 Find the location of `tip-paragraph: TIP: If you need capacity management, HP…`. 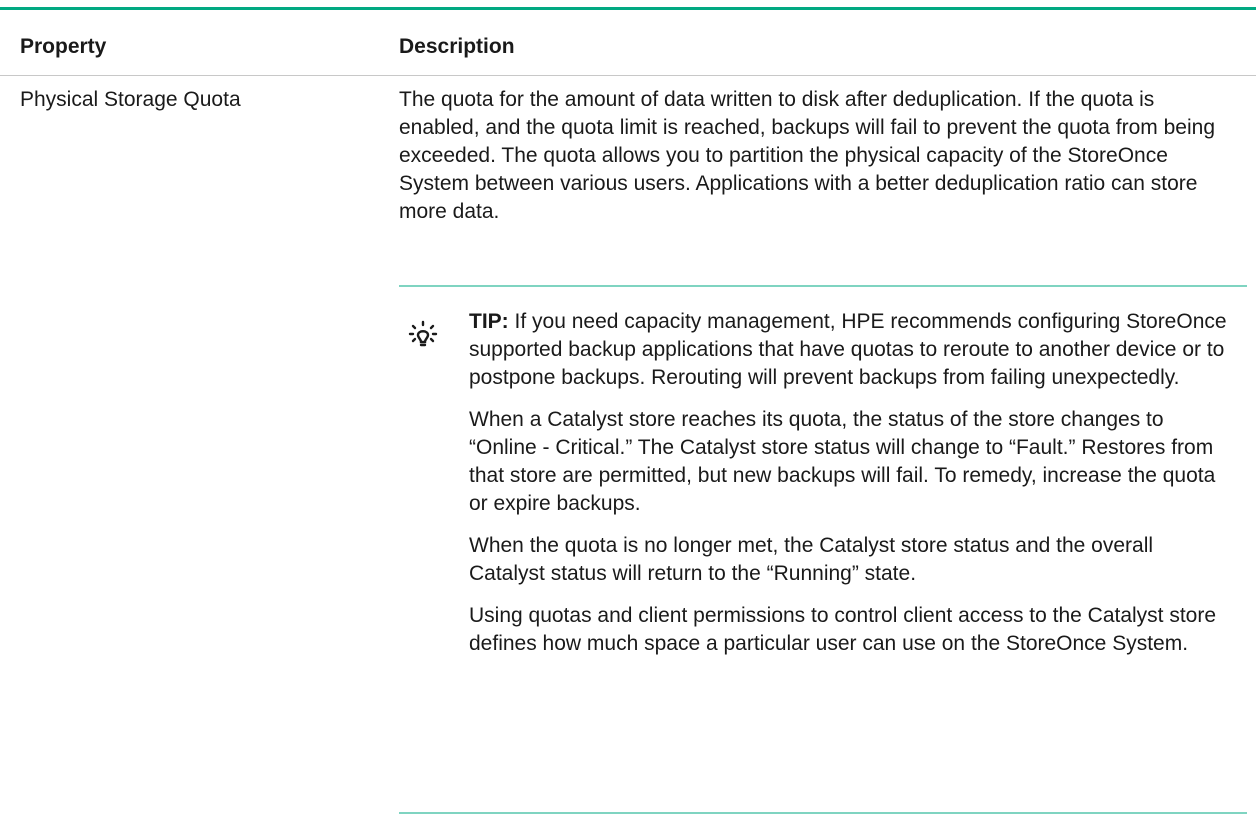

tip-paragraph: TIP: If you need capacity management, HP… is located at coordinates (849, 350).